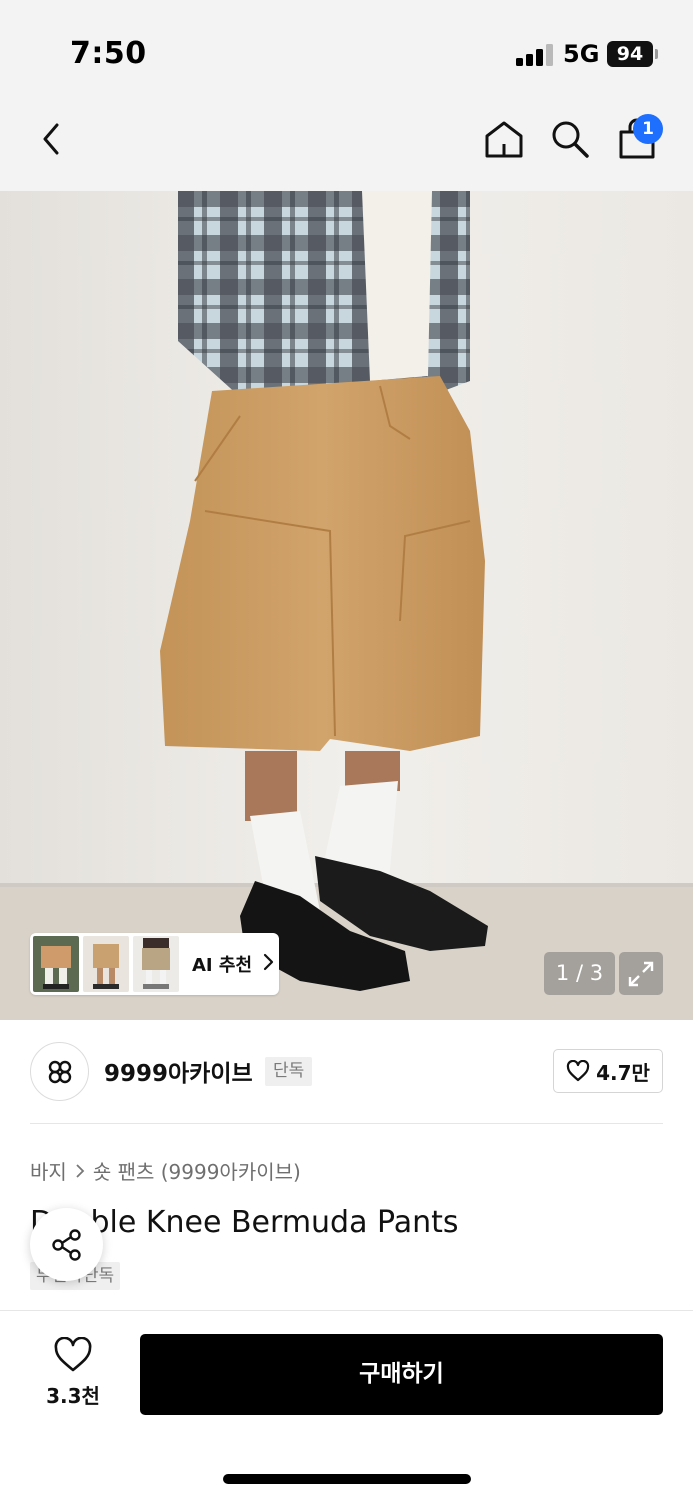 Image resolution: width=693 pixels, height=1500 pixels. I want to click on bottom-bar-divider, so click(346, 1310).